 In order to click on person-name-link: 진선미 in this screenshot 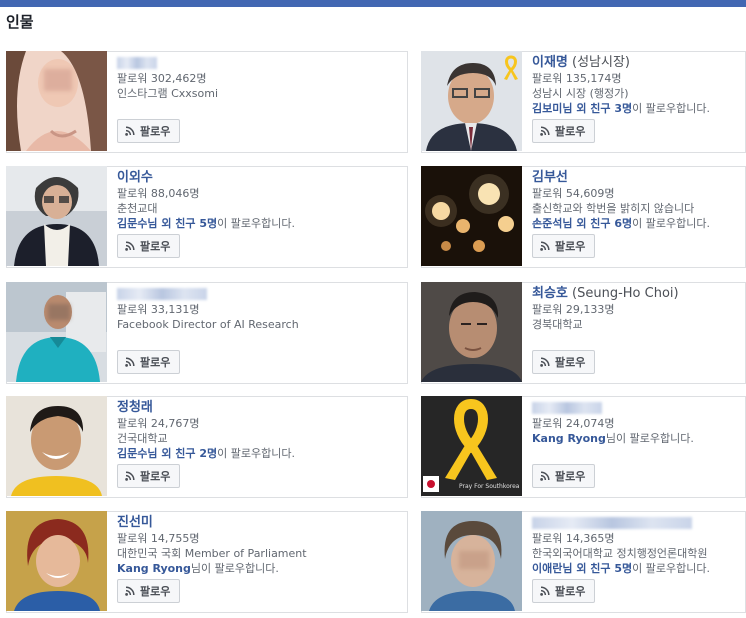, I will do `click(260, 522)`.